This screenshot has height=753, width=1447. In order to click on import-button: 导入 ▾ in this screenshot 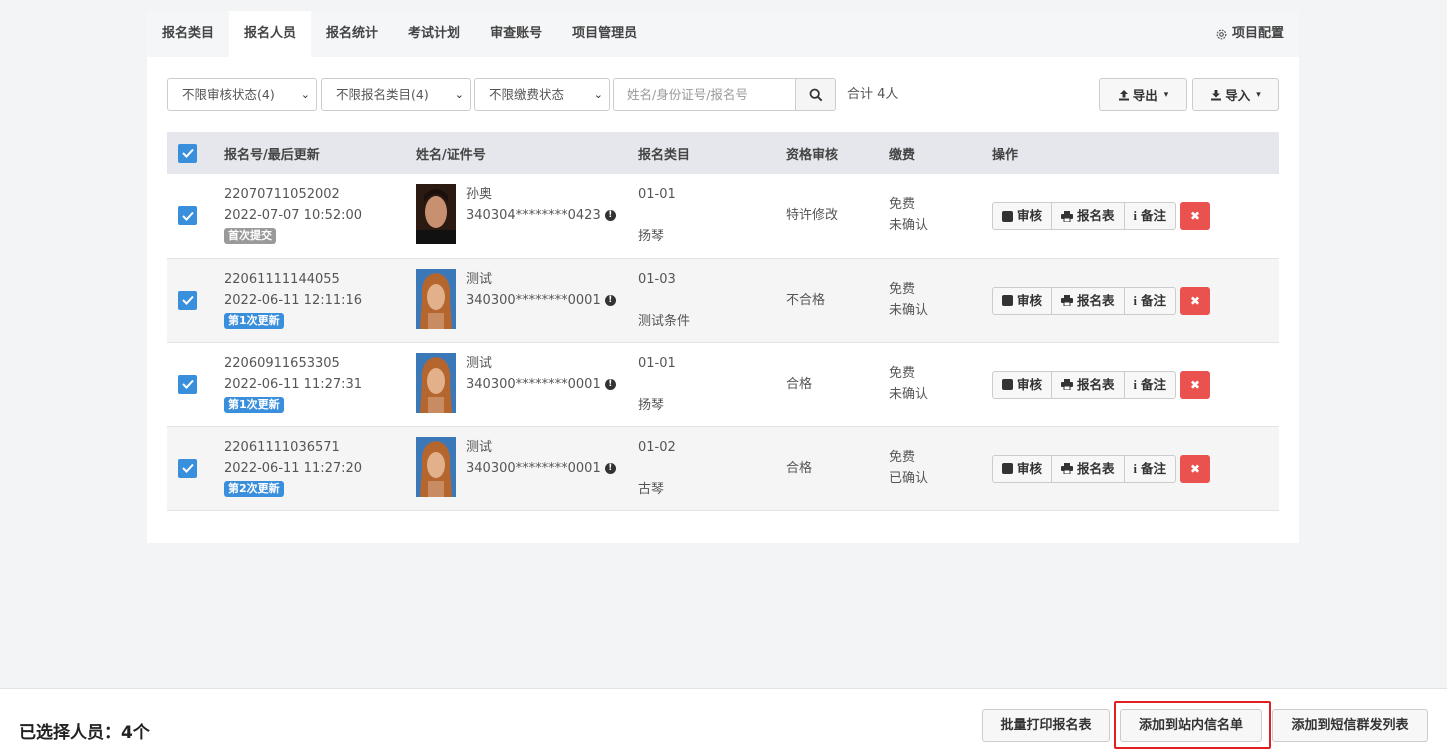, I will do `click(1235, 94)`.